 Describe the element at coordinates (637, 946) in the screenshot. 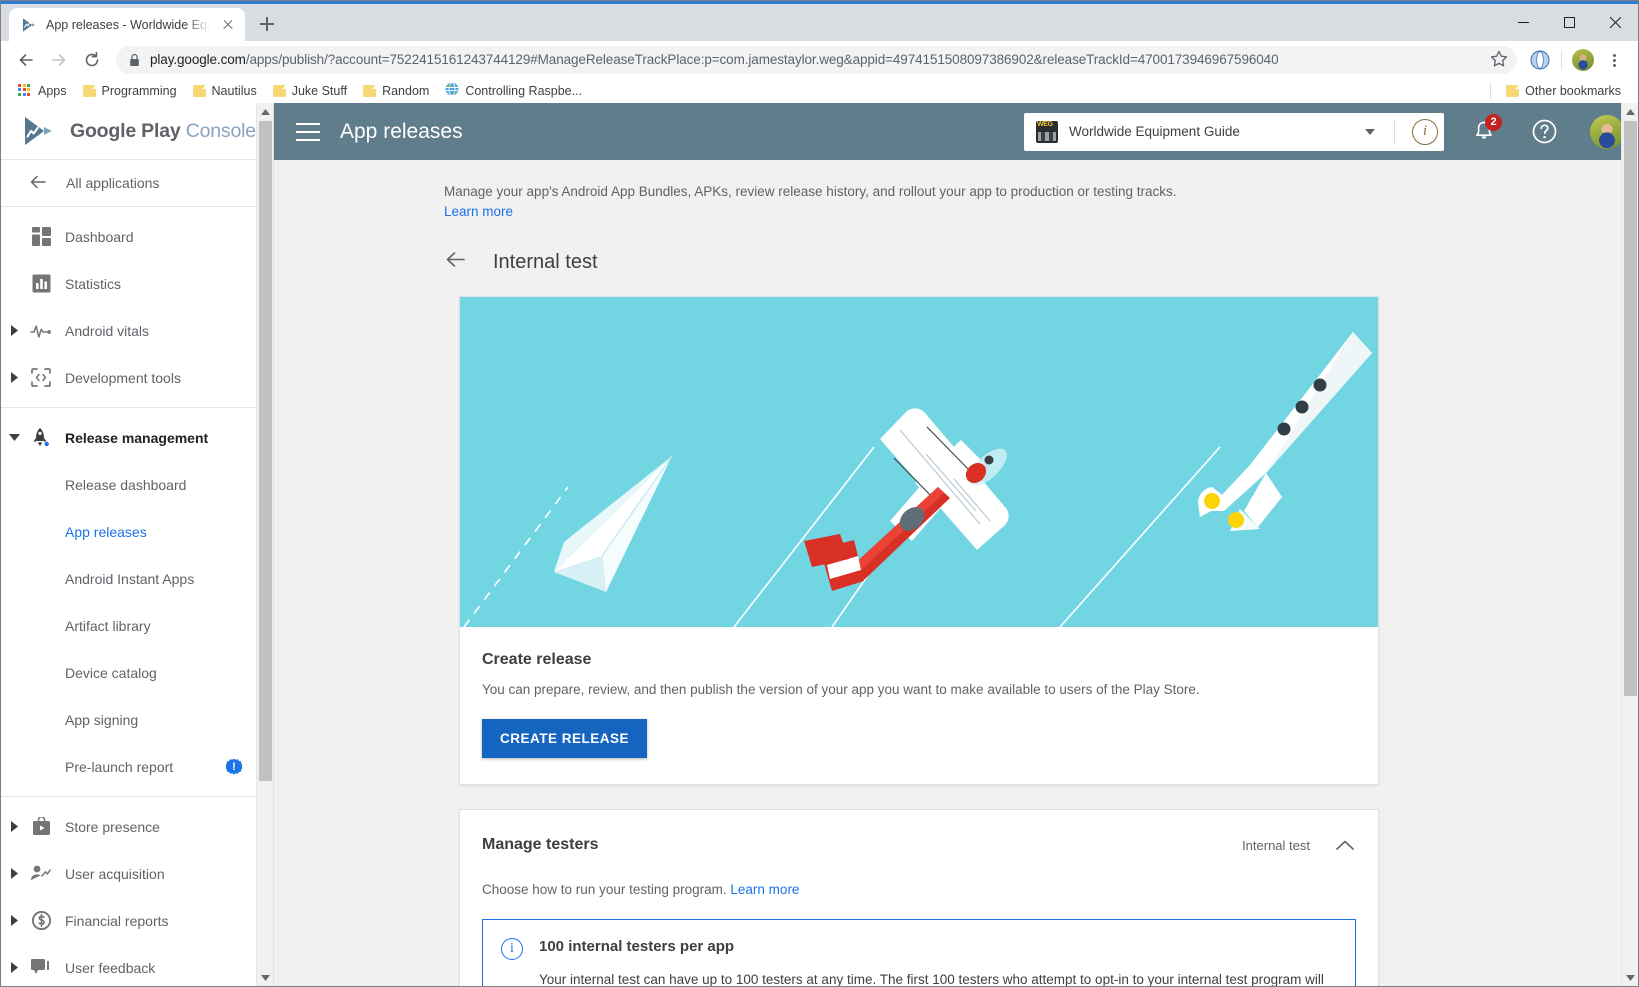

I see `info-callout-title: 100 internal testers per app` at that location.